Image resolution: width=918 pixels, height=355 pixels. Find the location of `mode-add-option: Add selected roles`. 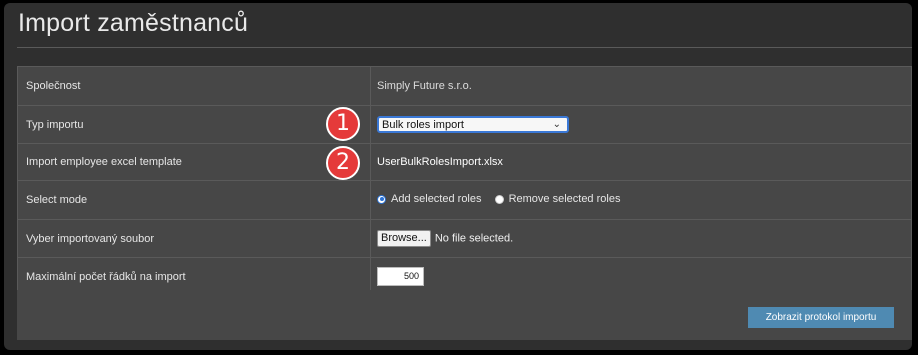

mode-add-option: Add selected roles is located at coordinates (429, 199).